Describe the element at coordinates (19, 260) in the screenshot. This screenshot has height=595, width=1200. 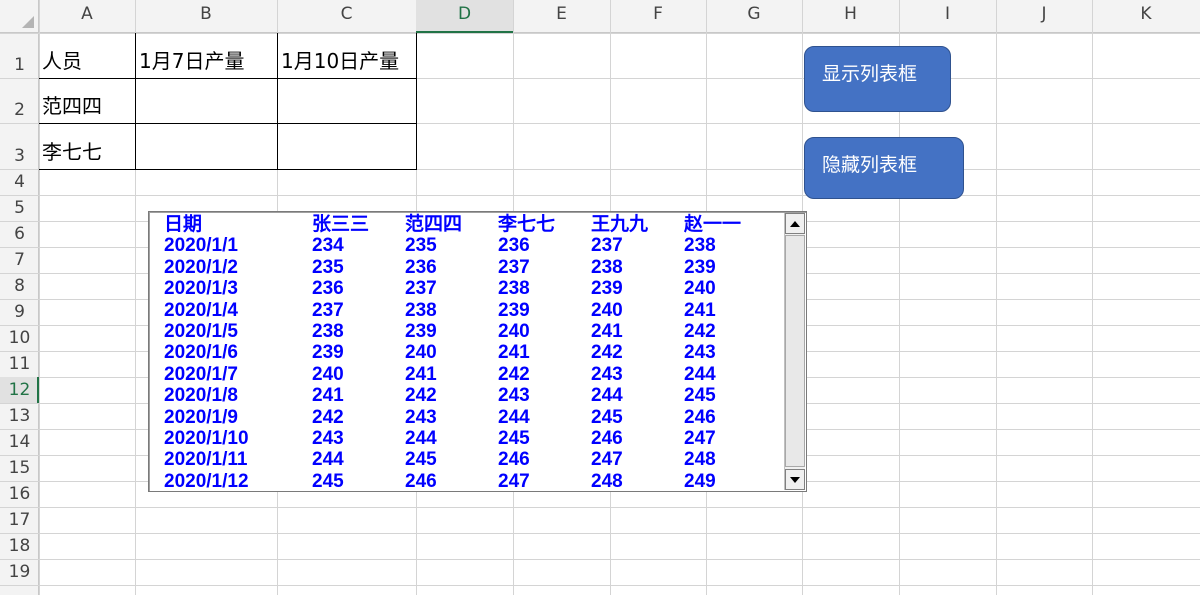
I see `row-header-7: 7` at that location.